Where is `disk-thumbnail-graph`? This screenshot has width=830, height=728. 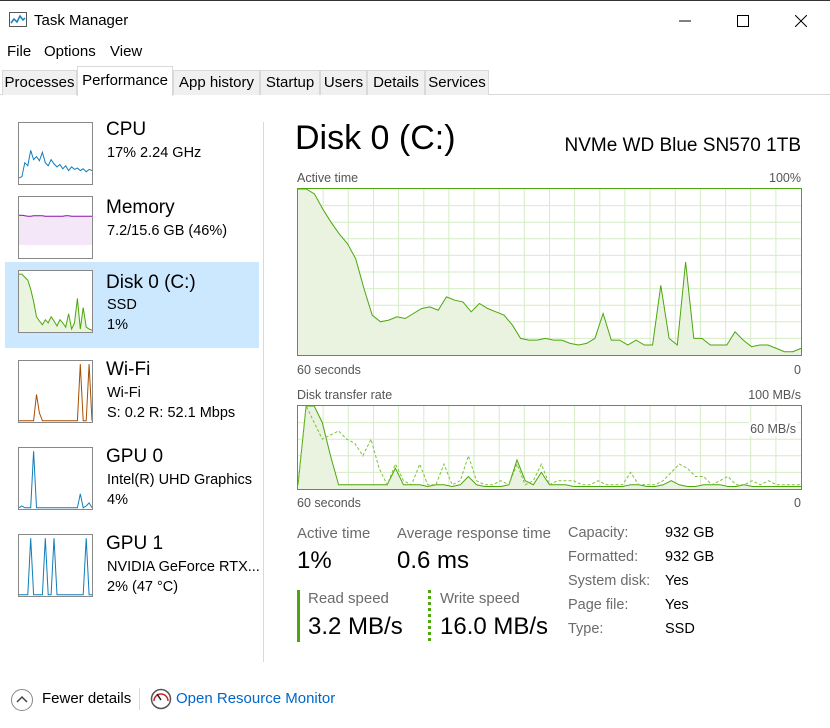
disk-thumbnail-graph is located at coordinates (55, 301).